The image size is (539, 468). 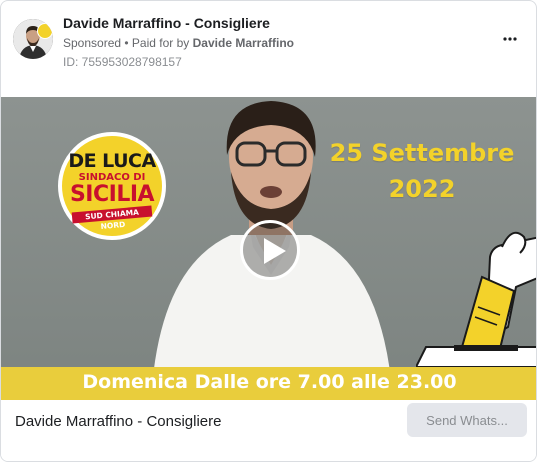 I want to click on footer-title: Davide Marraffino - Consigliere, so click(x=118, y=421).